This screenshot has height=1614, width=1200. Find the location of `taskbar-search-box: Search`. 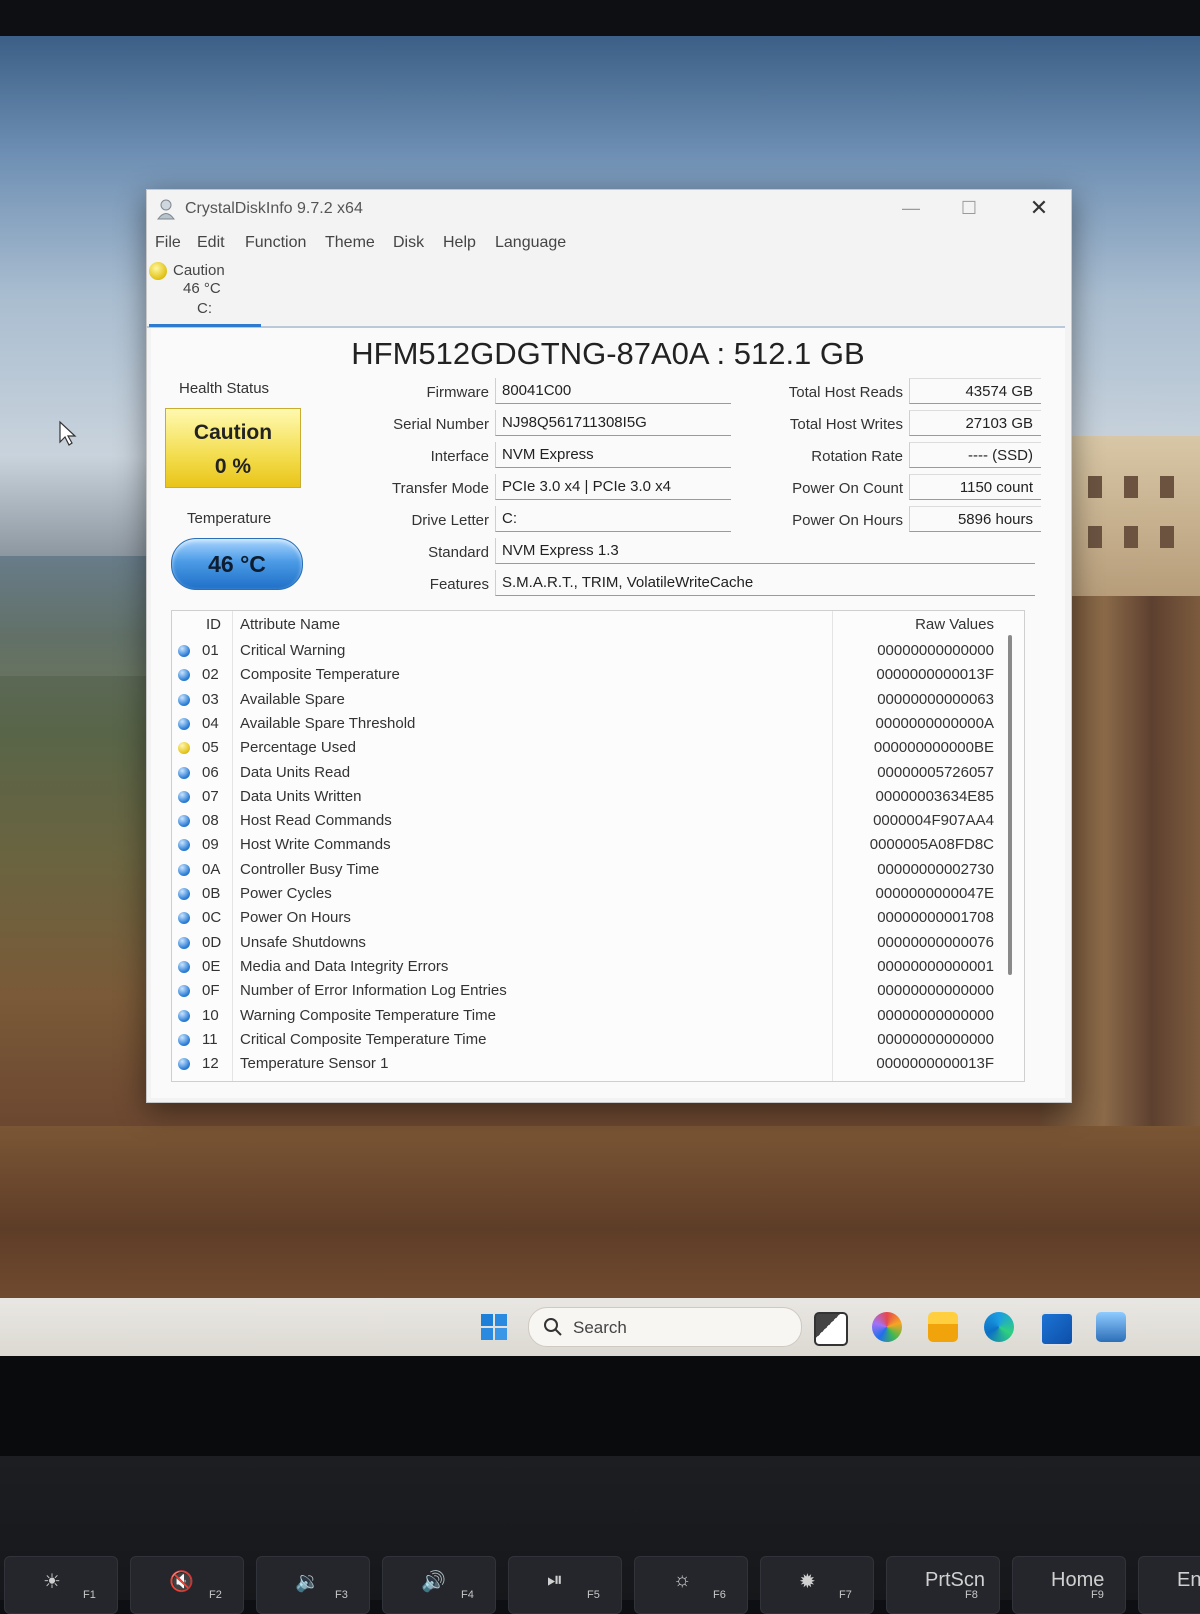

taskbar-search-box: Search is located at coordinates (665, 1327).